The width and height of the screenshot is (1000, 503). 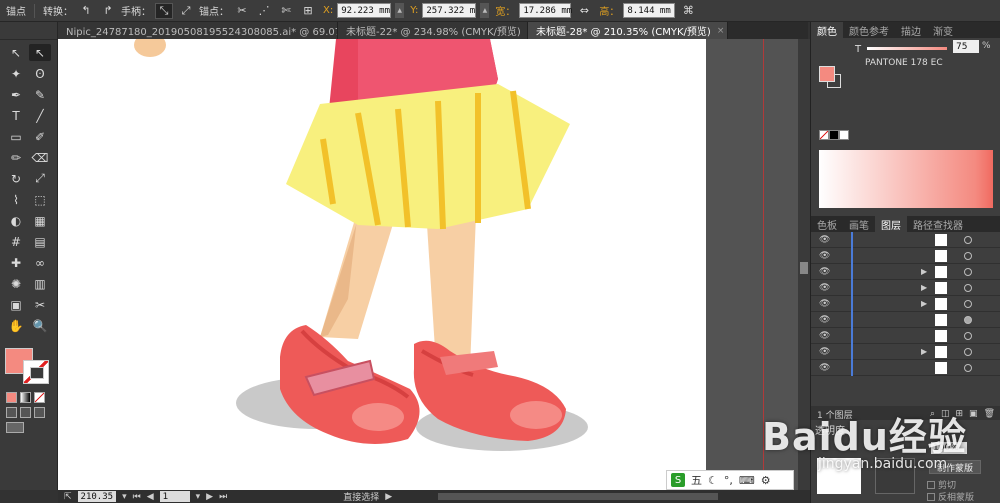 What do you see at coordinates (16, 157) in the screenshot?
I see `pencil-icon: ✏` at bounding box center [16, 157].